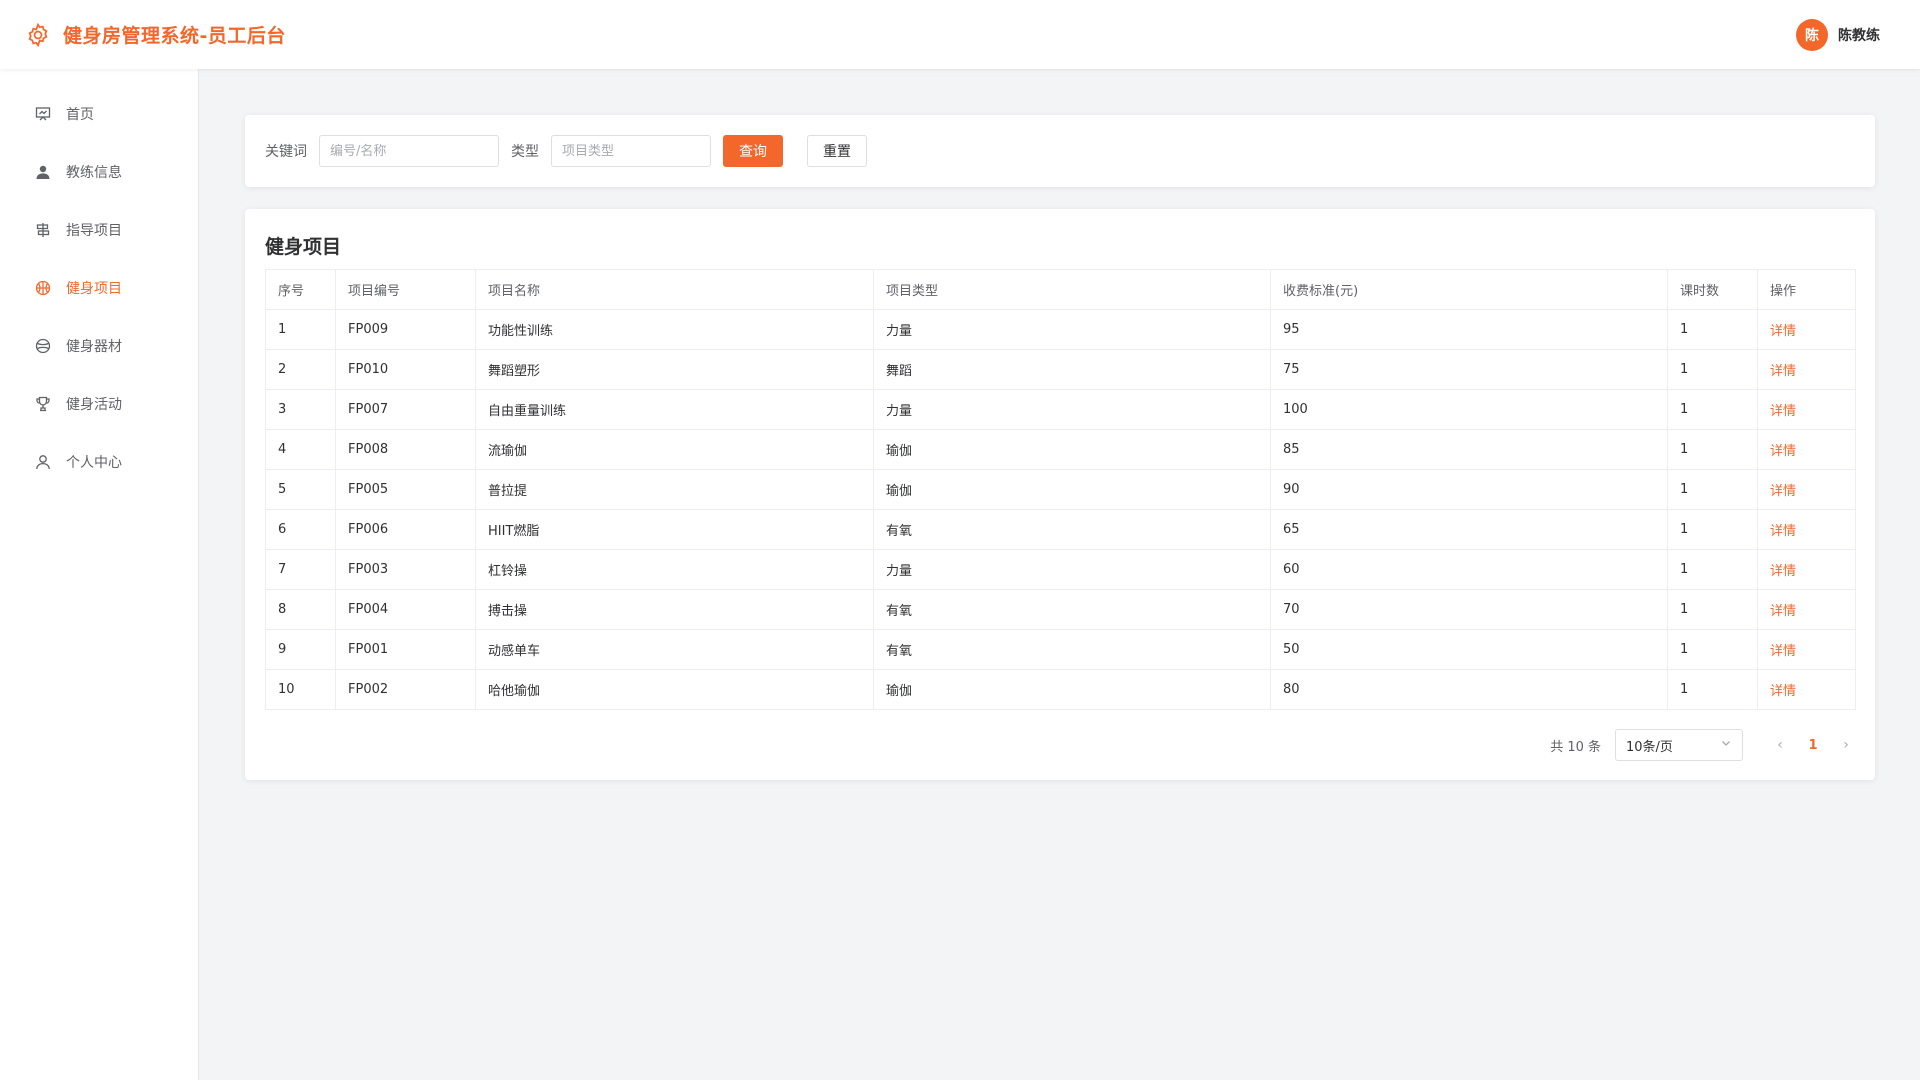 The image size is (1920, 1080). What do you see at coordinates (1806, 289) in the screenshot?
I see `column-header: 操作` at bounding box center [1806, 289].